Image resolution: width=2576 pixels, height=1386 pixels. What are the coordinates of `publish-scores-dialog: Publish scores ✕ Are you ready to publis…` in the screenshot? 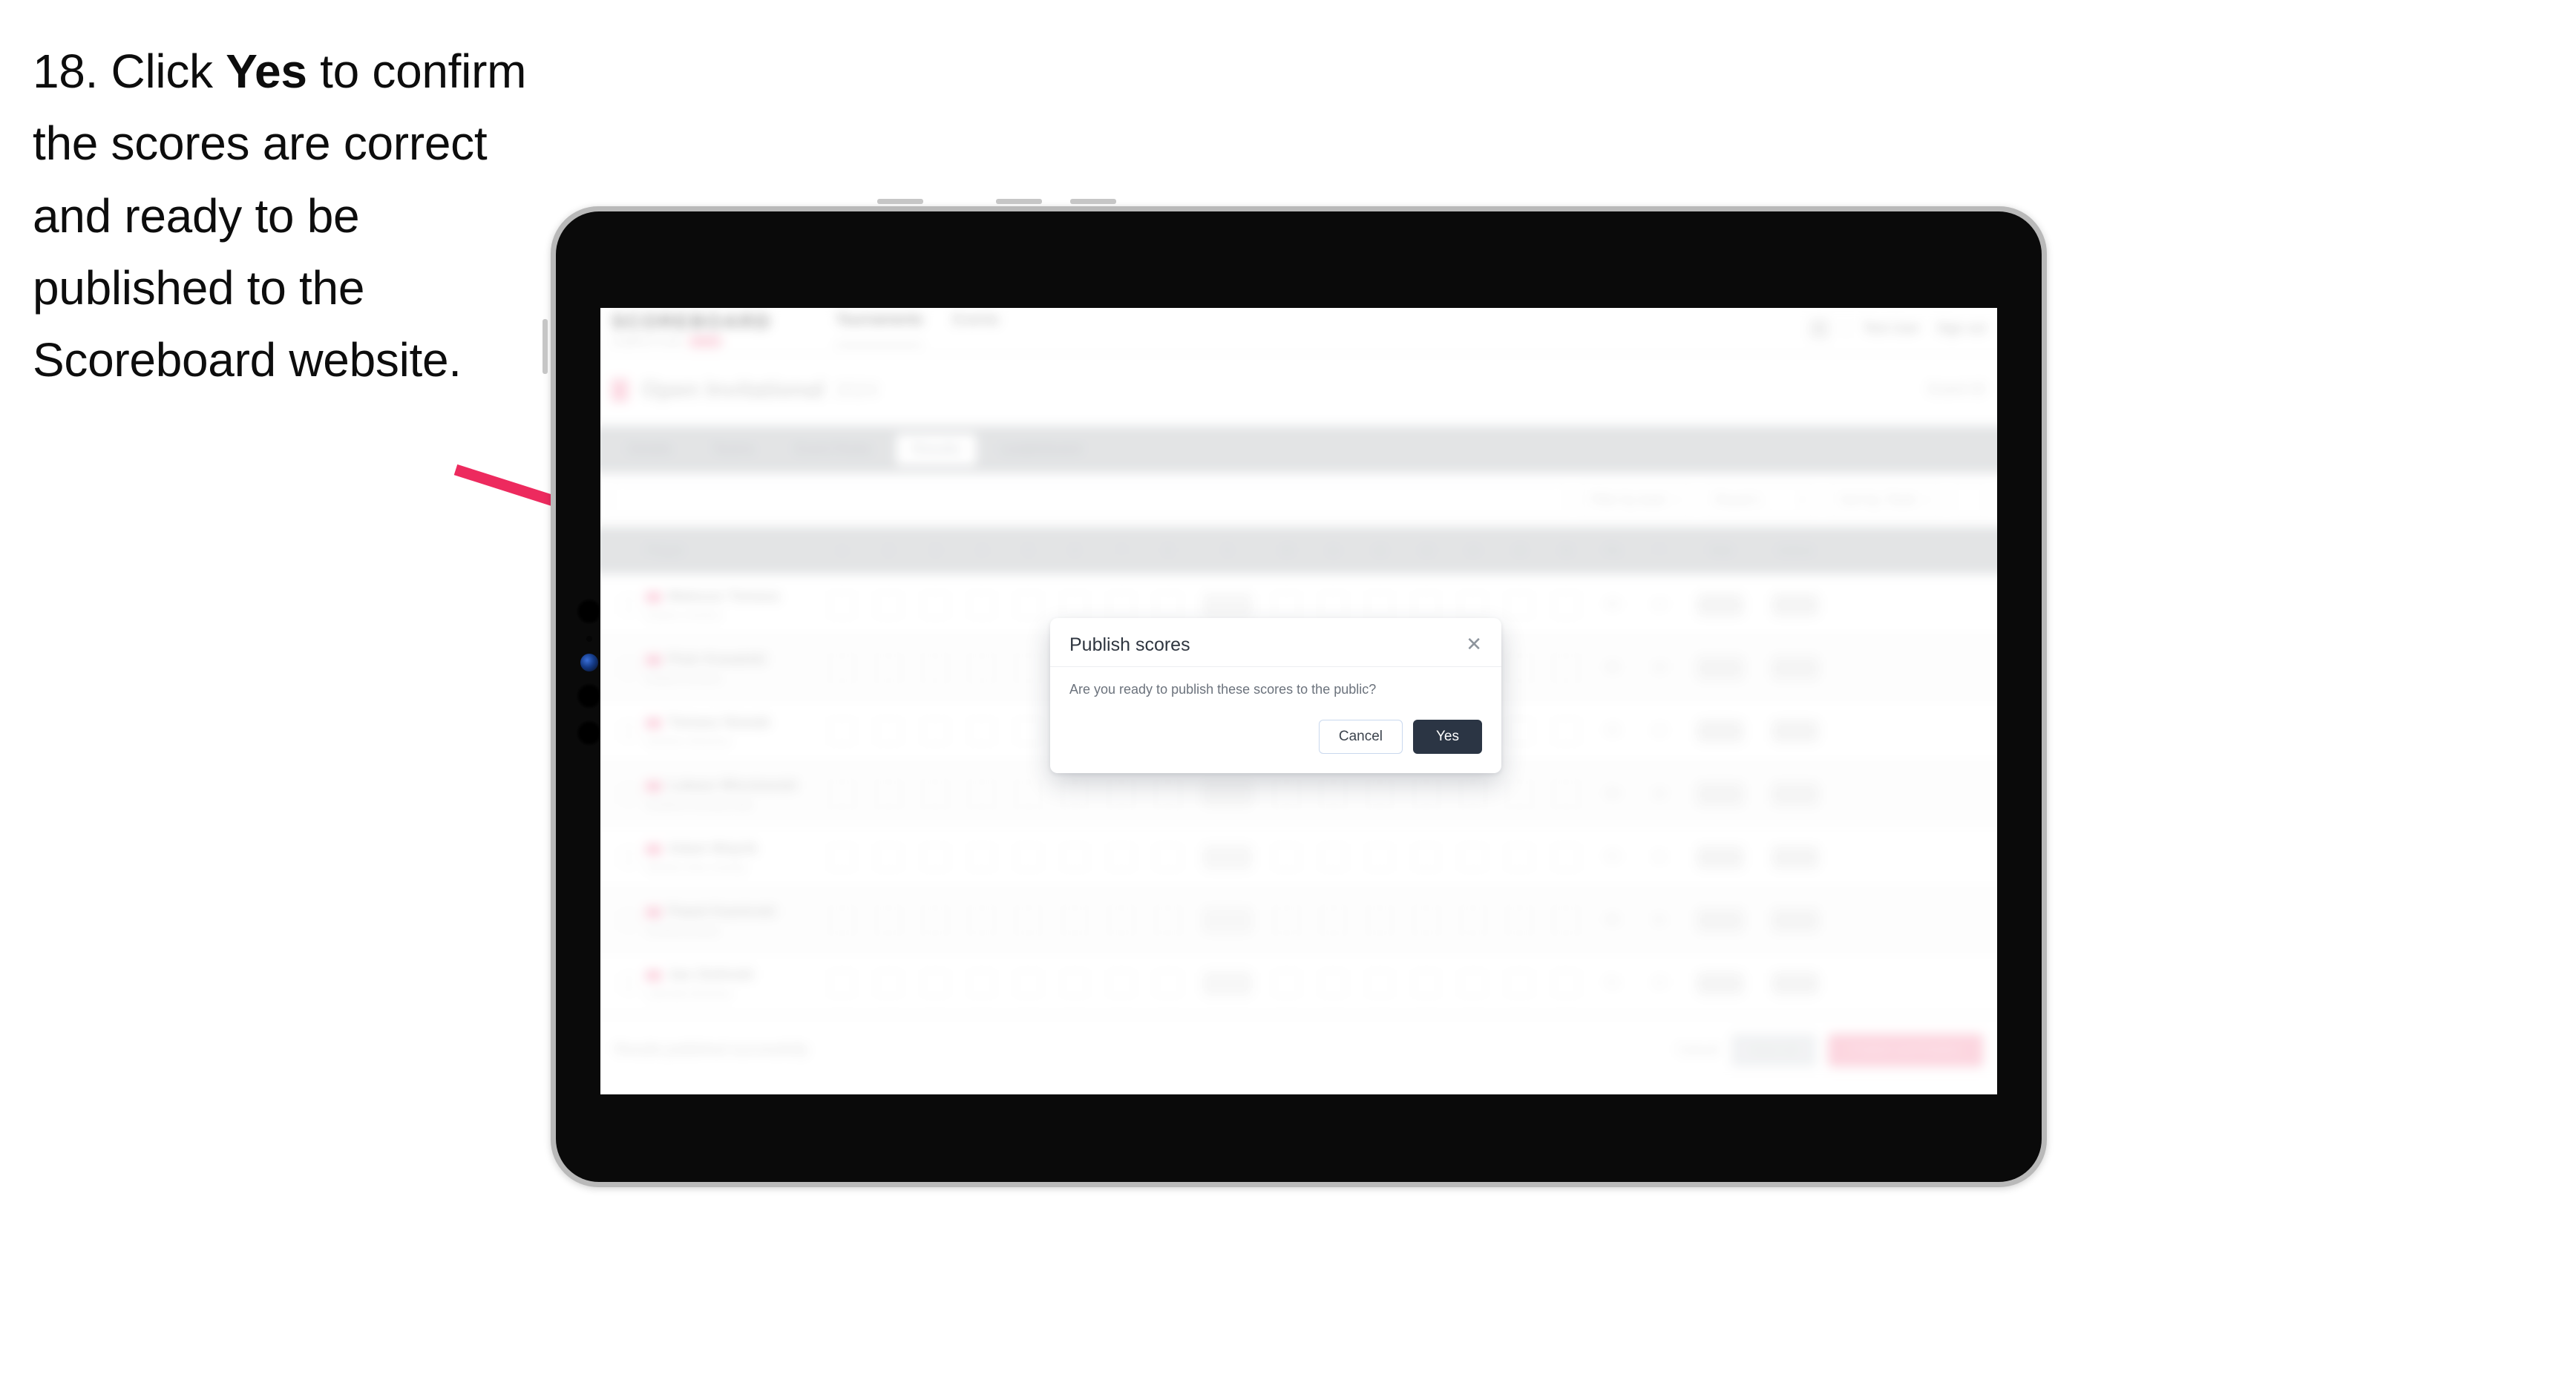 It's located at (1275, 695).